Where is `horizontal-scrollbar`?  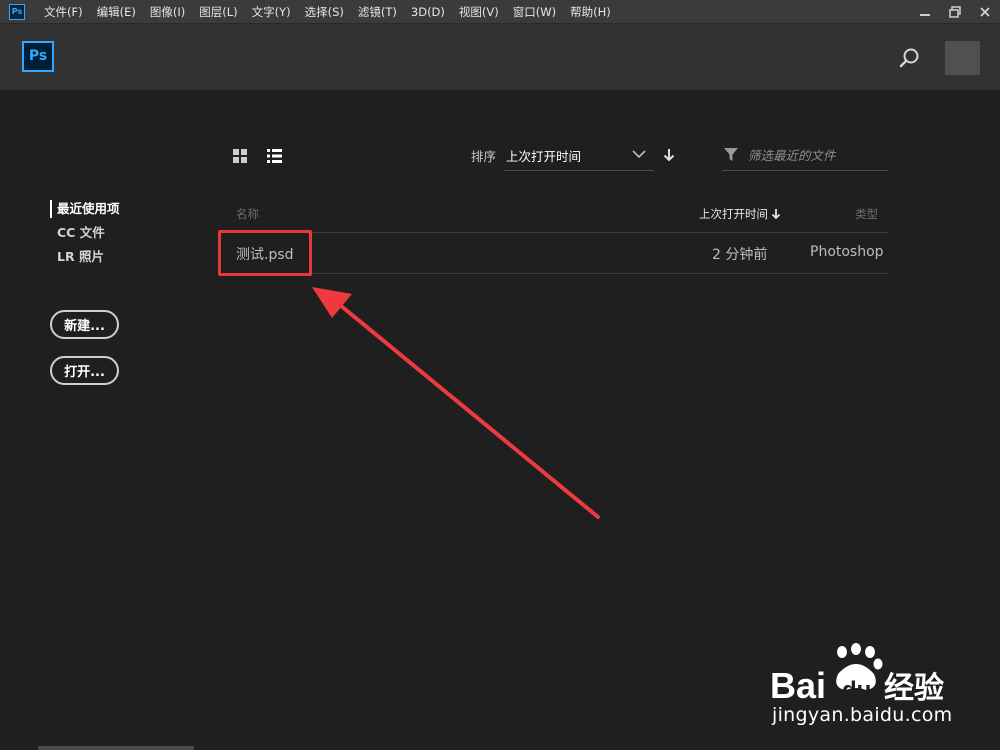
horizontal-scrollbar is located at coordinates (116, 748).